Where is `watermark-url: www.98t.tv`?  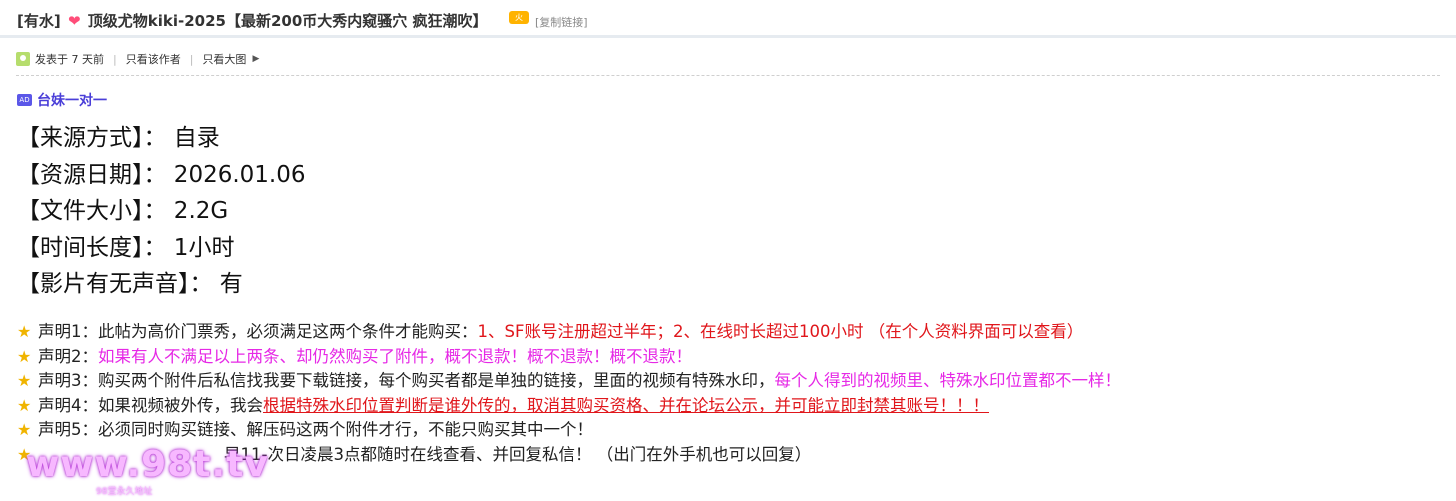 watermark-url: www.98t.tv is located at coordinates (147, 464).